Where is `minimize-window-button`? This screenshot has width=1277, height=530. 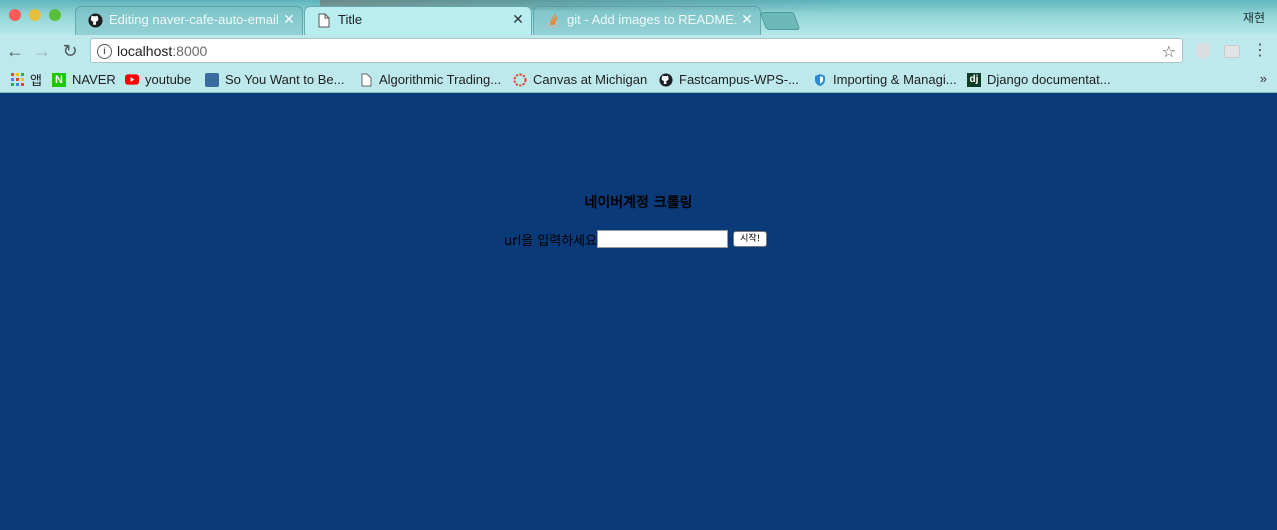 minimize-window-button is located at coordinates (35, 15).